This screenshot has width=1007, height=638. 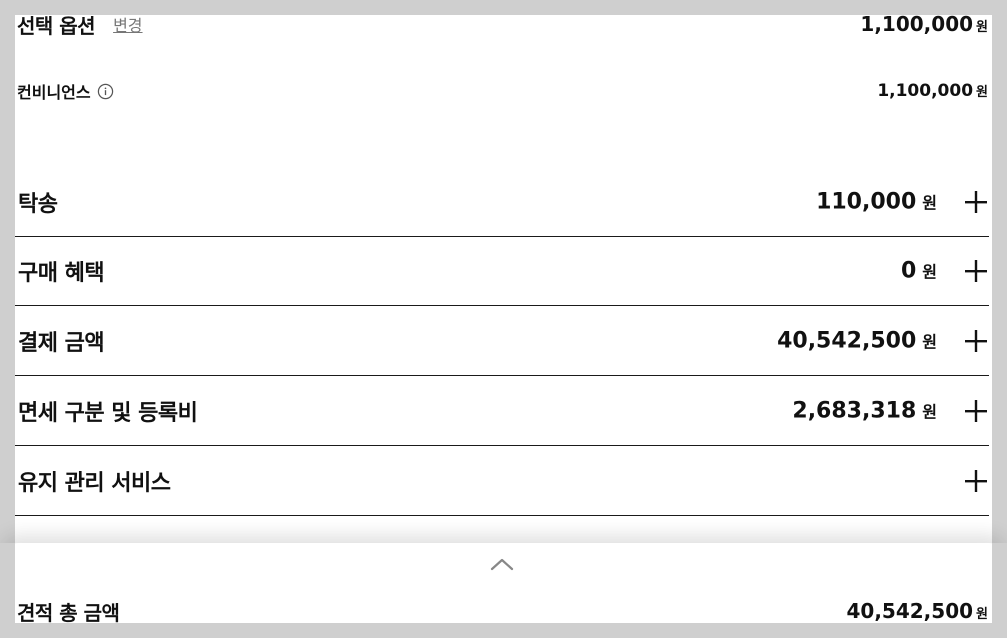 What do you see at coordinates (917, 24) in the screenshot?
I see `selected-option-amount: 1,100,000` at bounding box center [917, 24].